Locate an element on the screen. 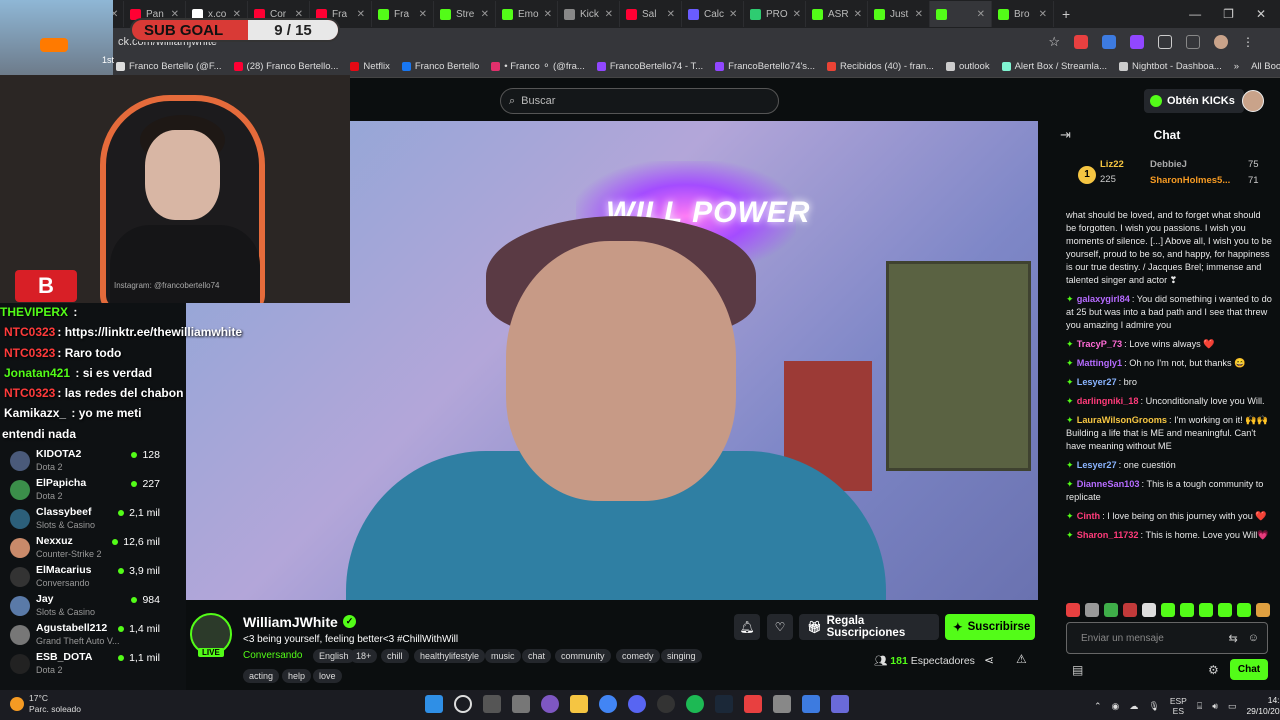  chat-username: Sharon_11732 is located at coordinates (1108, 535).